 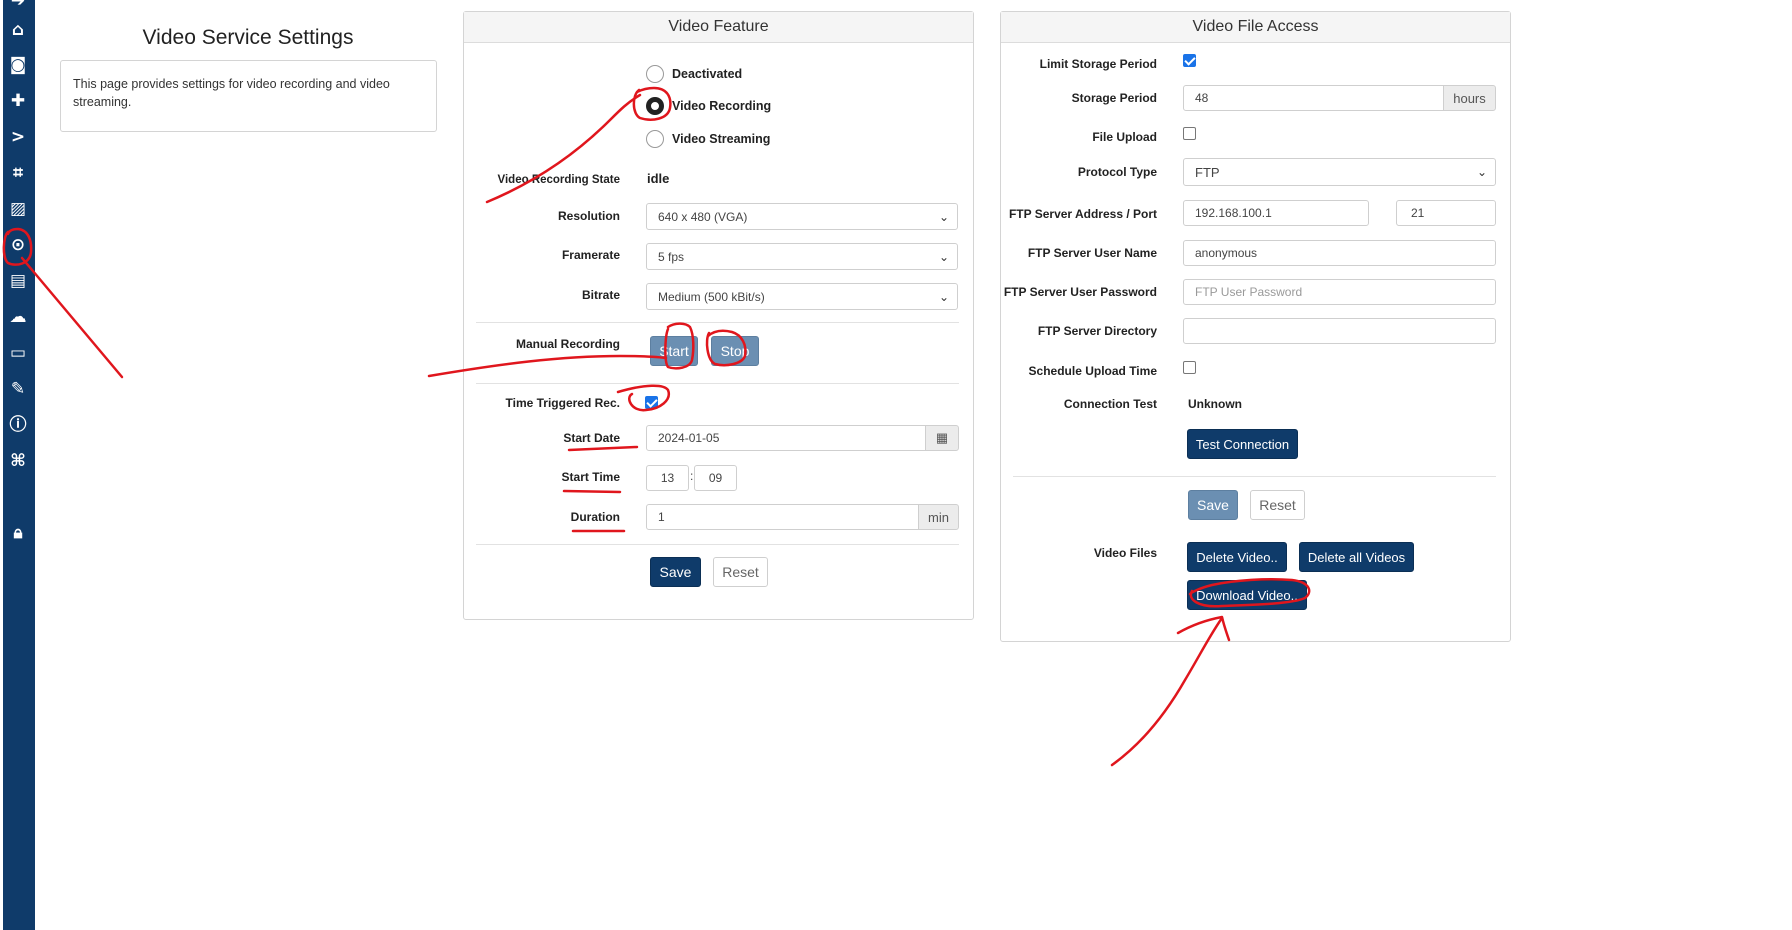 What do you see at coordinates (1233, 213) in the screenshot?
I see `ftp-address-value: 192.168.100.1` at bounding box center [1233, 213].